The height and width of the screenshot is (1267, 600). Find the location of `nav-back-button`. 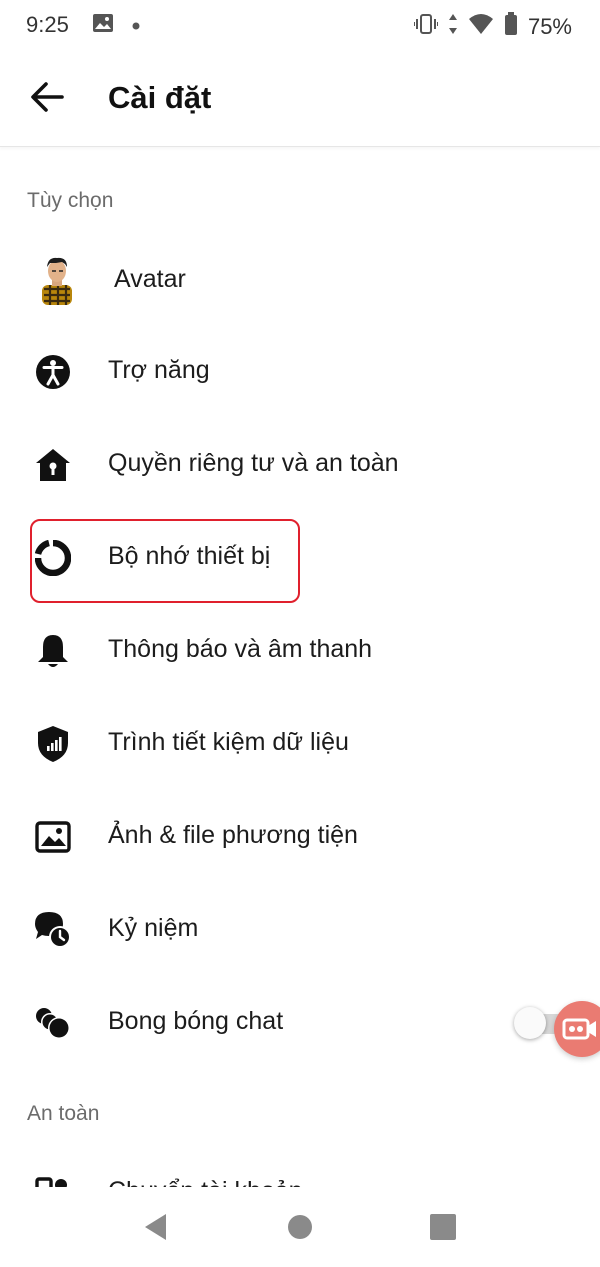

nav-back-button is located at coordinates (156, 1227).